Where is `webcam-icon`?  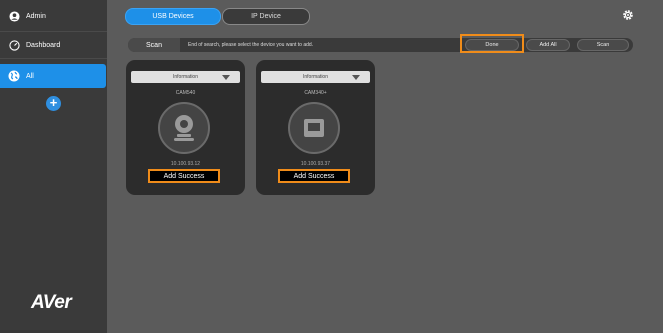
webcam-icon is located at coordinates (184, 128).